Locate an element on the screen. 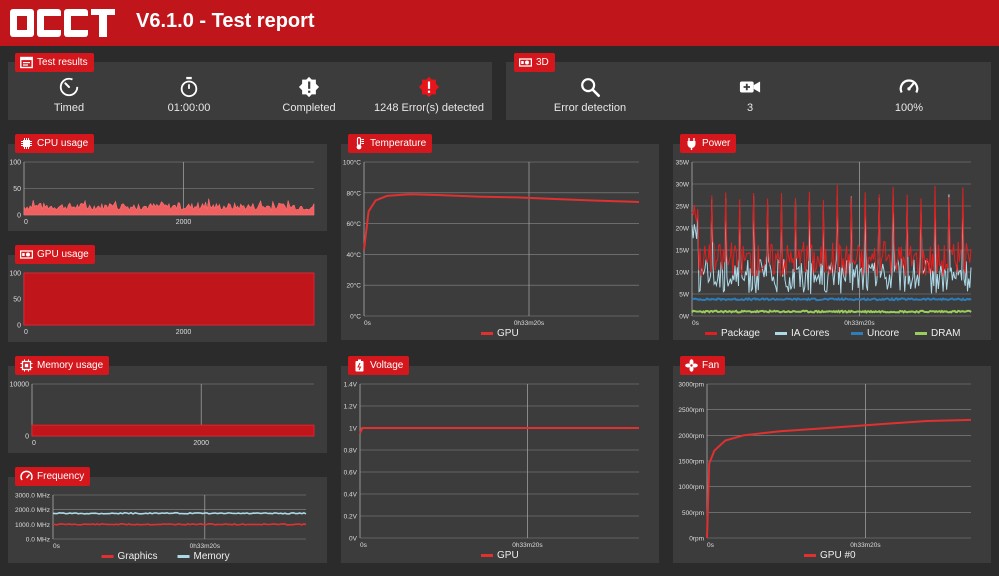 The height and width of the screenshot is (576, 999). tag-memory-usage-label: Memory usage is located at coordinates (70, 365).